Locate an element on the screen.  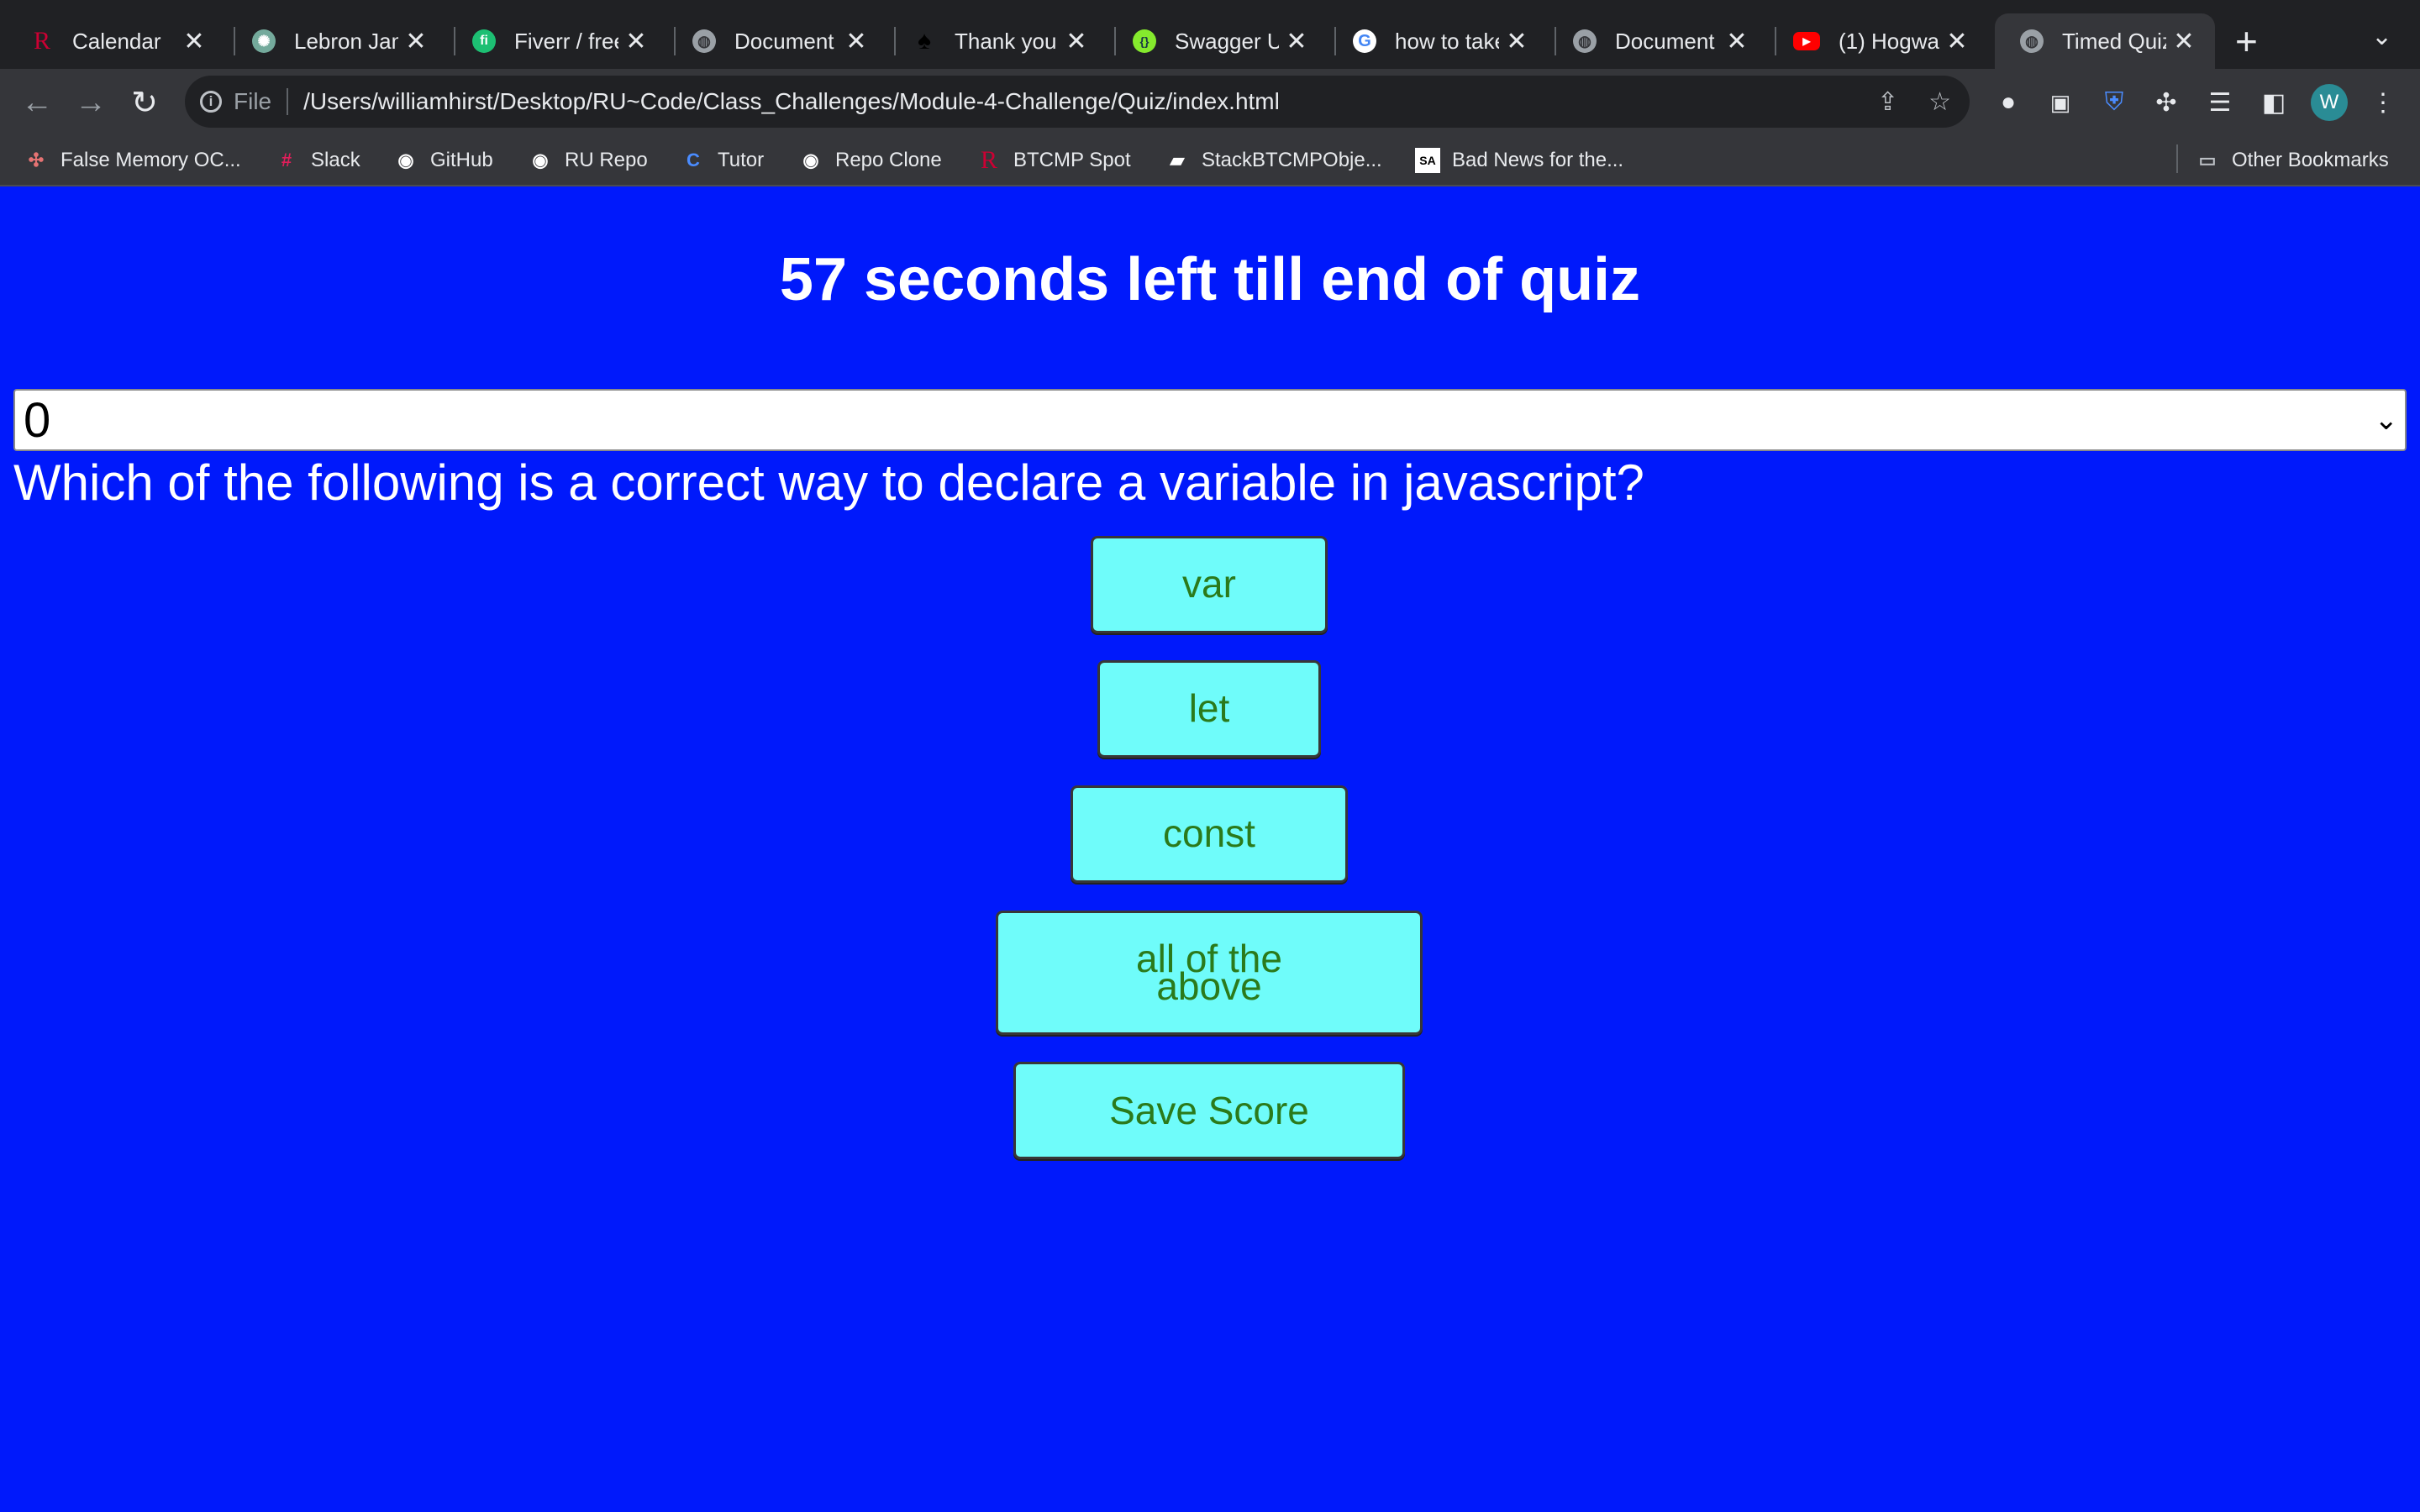
bookmark-label: Tutor is located at coordinates (741, 160).